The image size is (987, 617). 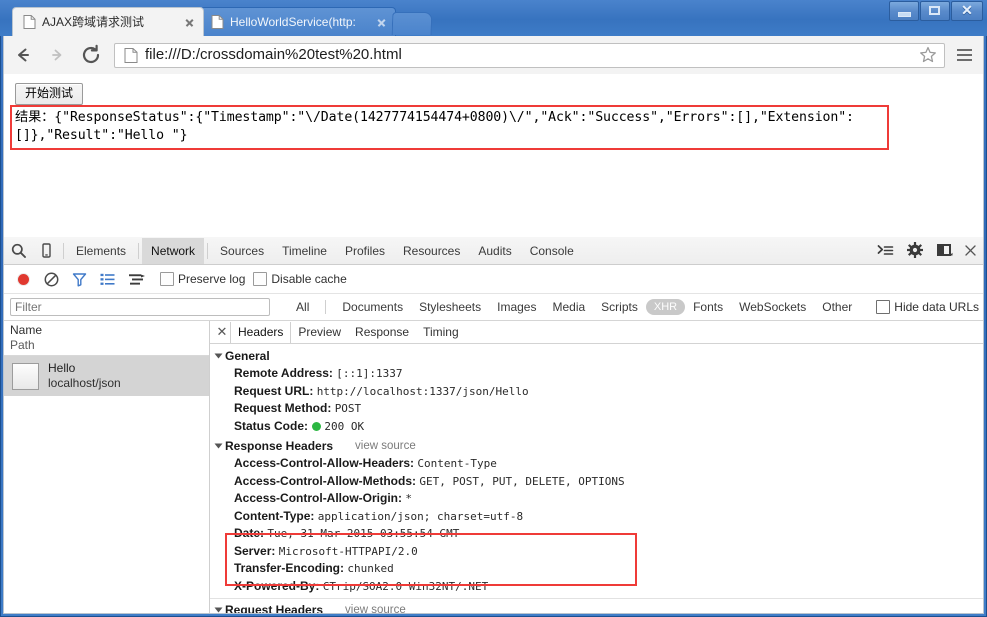 I want to click on detail-tab-timing: Timing, so click(x=441, y=332).